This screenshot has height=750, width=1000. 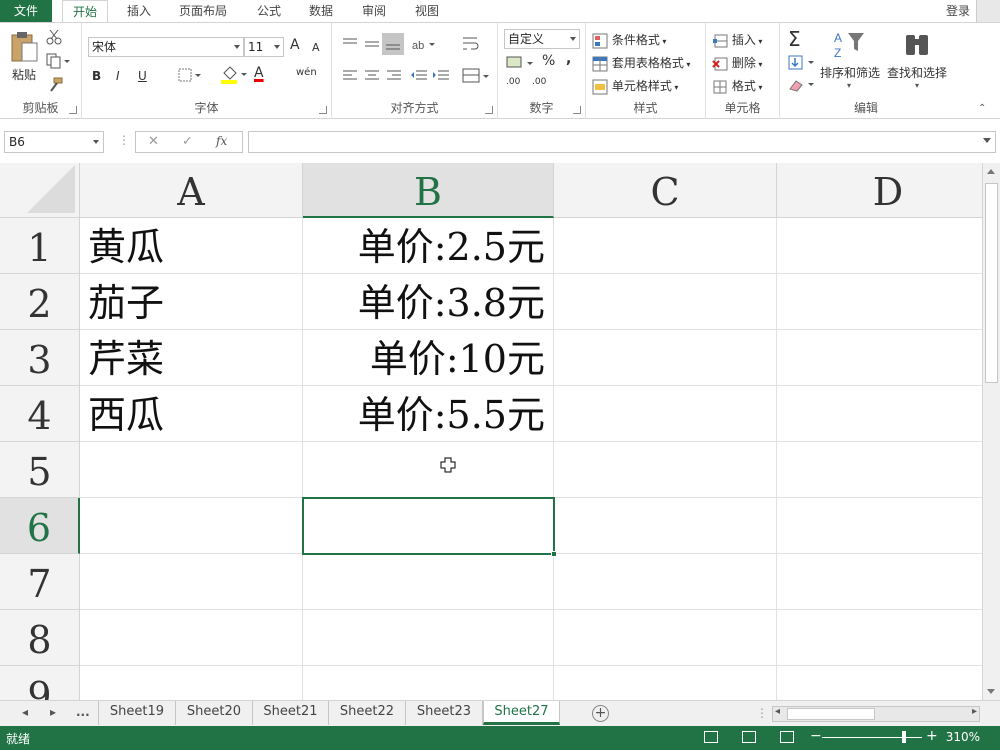 What do you see at coordinates (991, 691) in the screenshot?
I see `scroll-down-icon` at bounding box center [991, 691].